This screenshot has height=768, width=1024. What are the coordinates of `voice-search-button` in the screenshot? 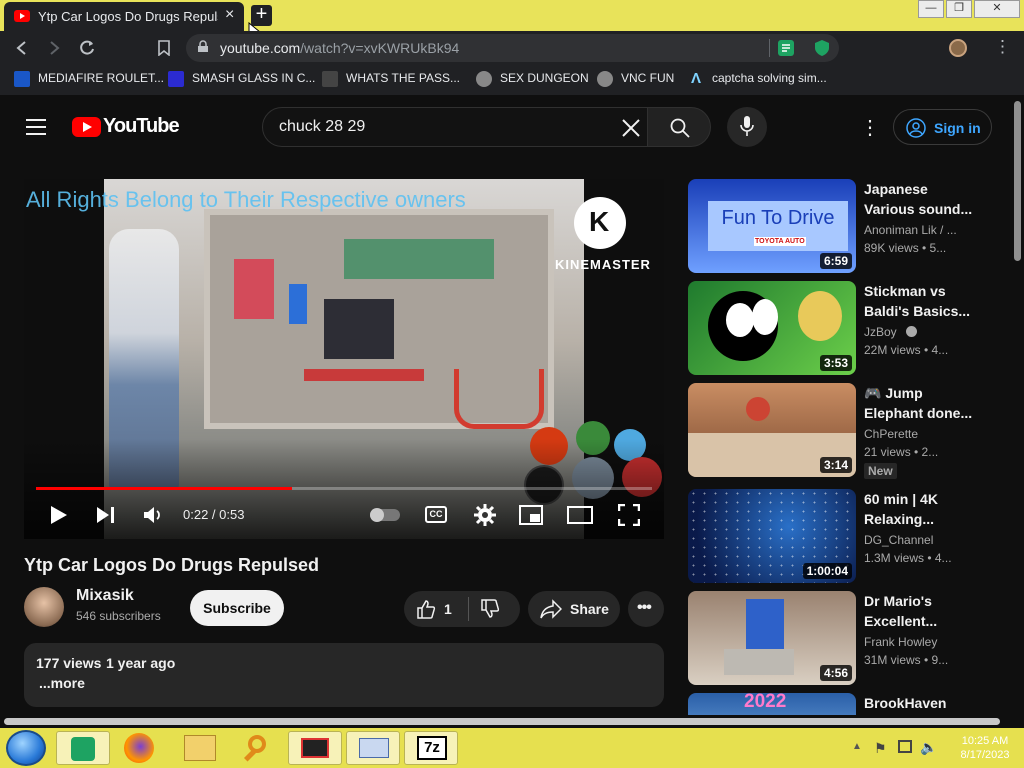 It's located at (747, 127).